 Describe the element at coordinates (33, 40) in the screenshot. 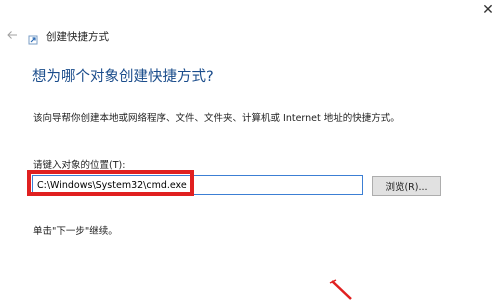

I see `shortcut-wizard-icon` at that location.